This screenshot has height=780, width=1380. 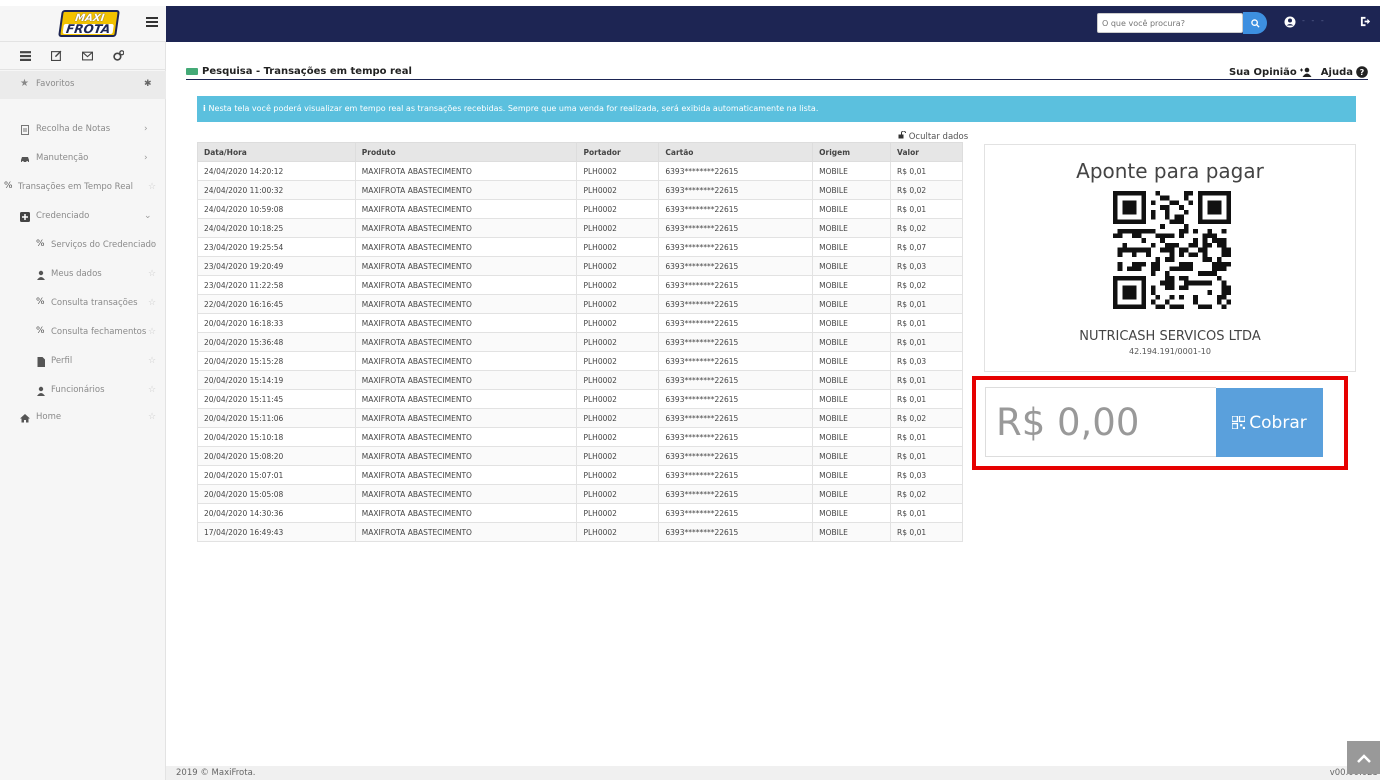 I want to click on search-button, so click(x=1255, y=23).